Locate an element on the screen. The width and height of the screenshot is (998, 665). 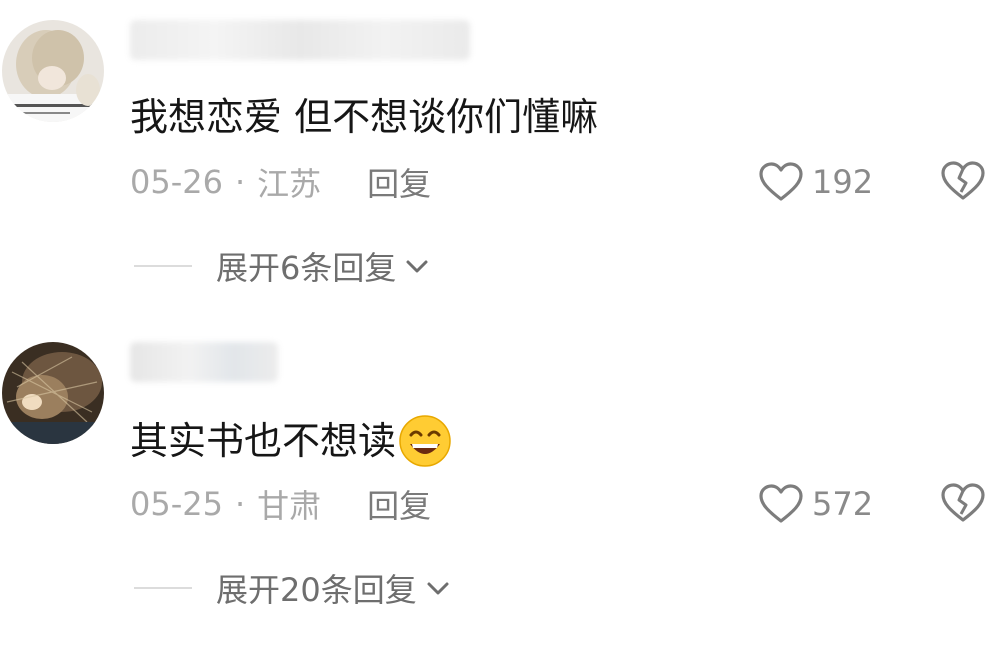
comment-date: 05-25 is located at coordinates (176, 504).